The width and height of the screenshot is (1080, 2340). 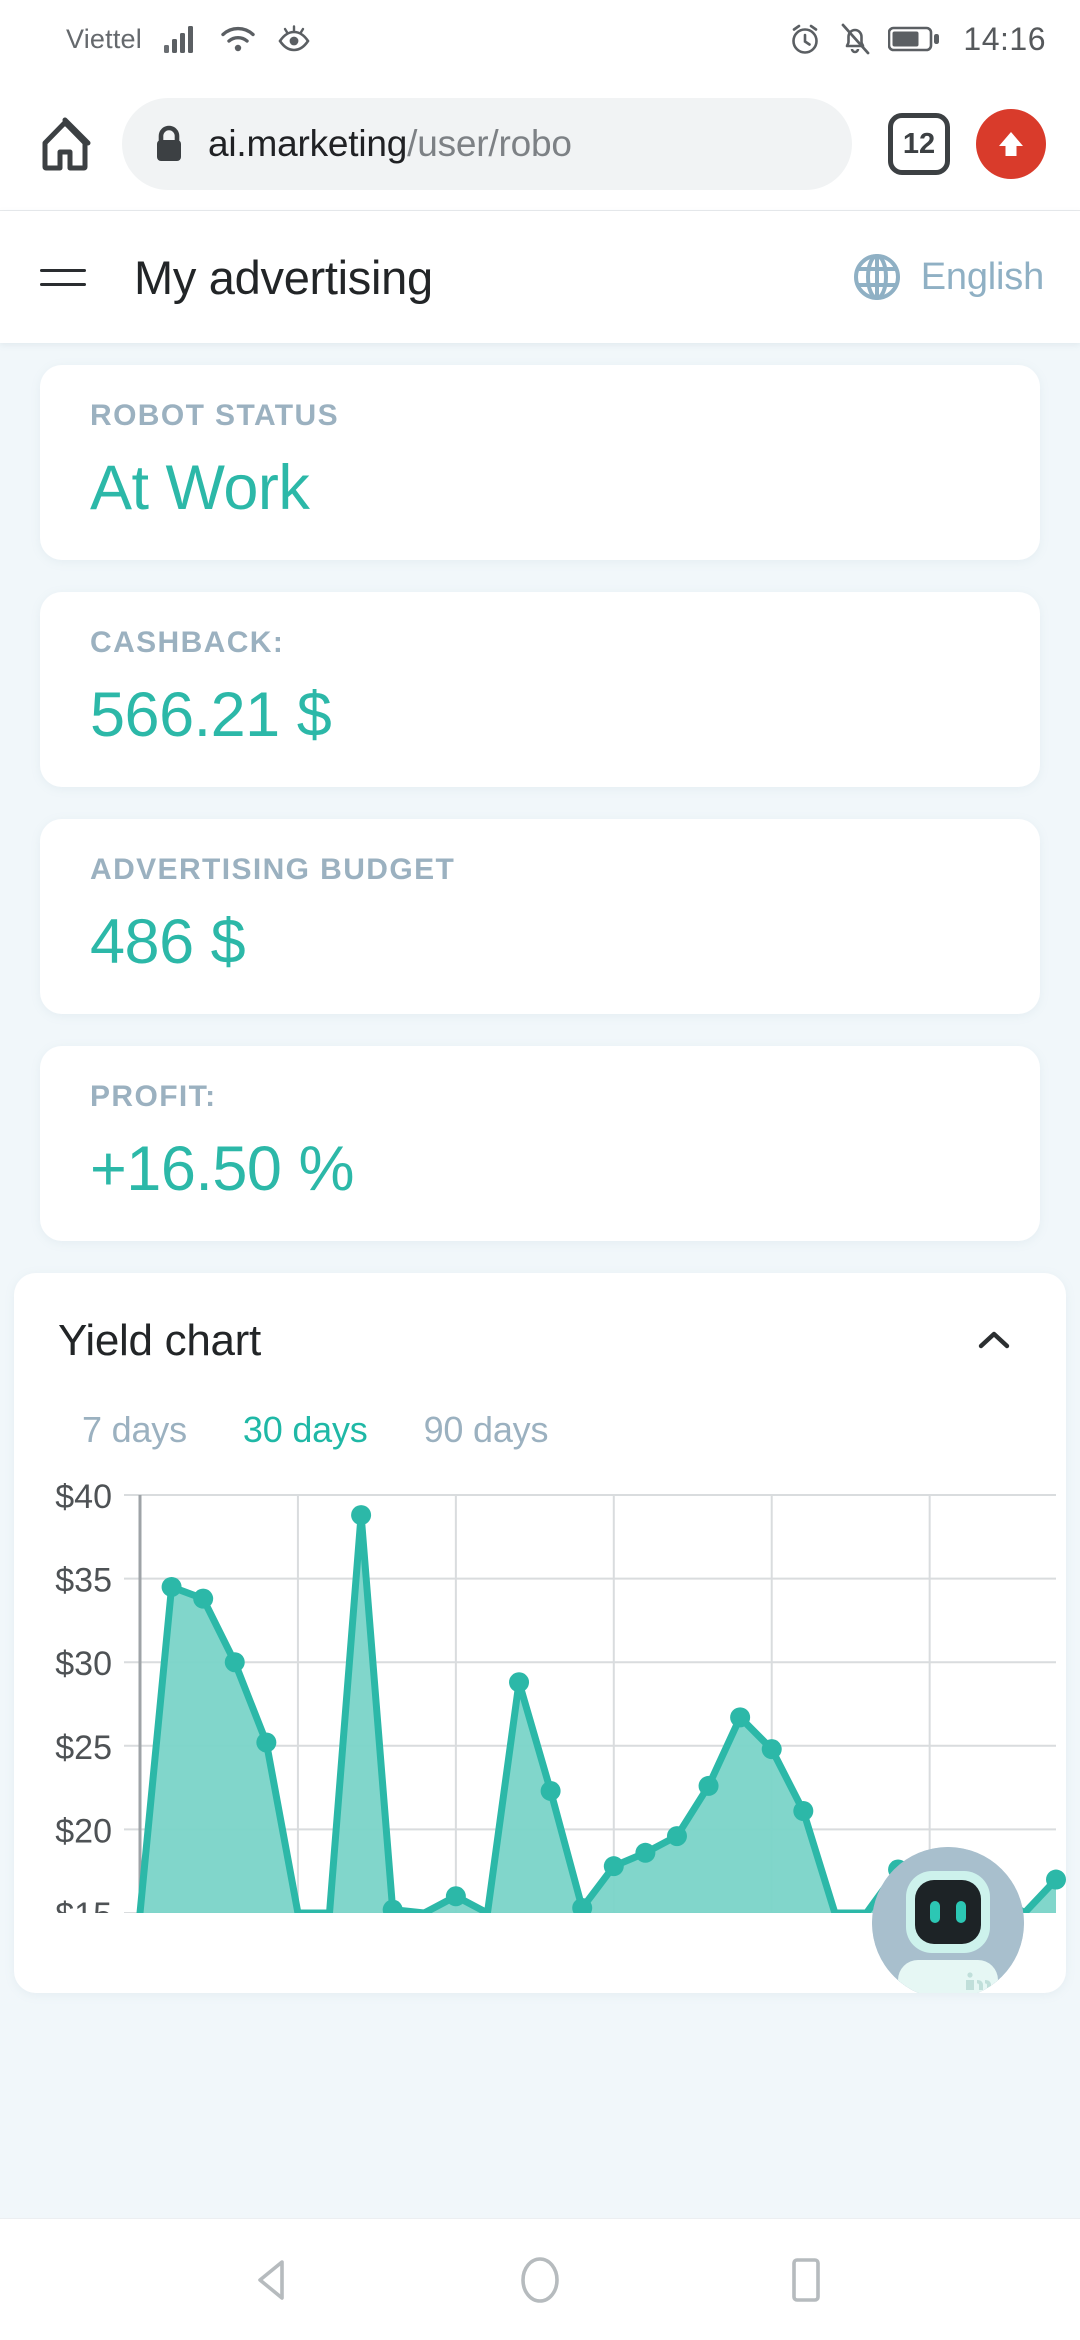 I want to click on update-button, so click(x=1011, y=144).